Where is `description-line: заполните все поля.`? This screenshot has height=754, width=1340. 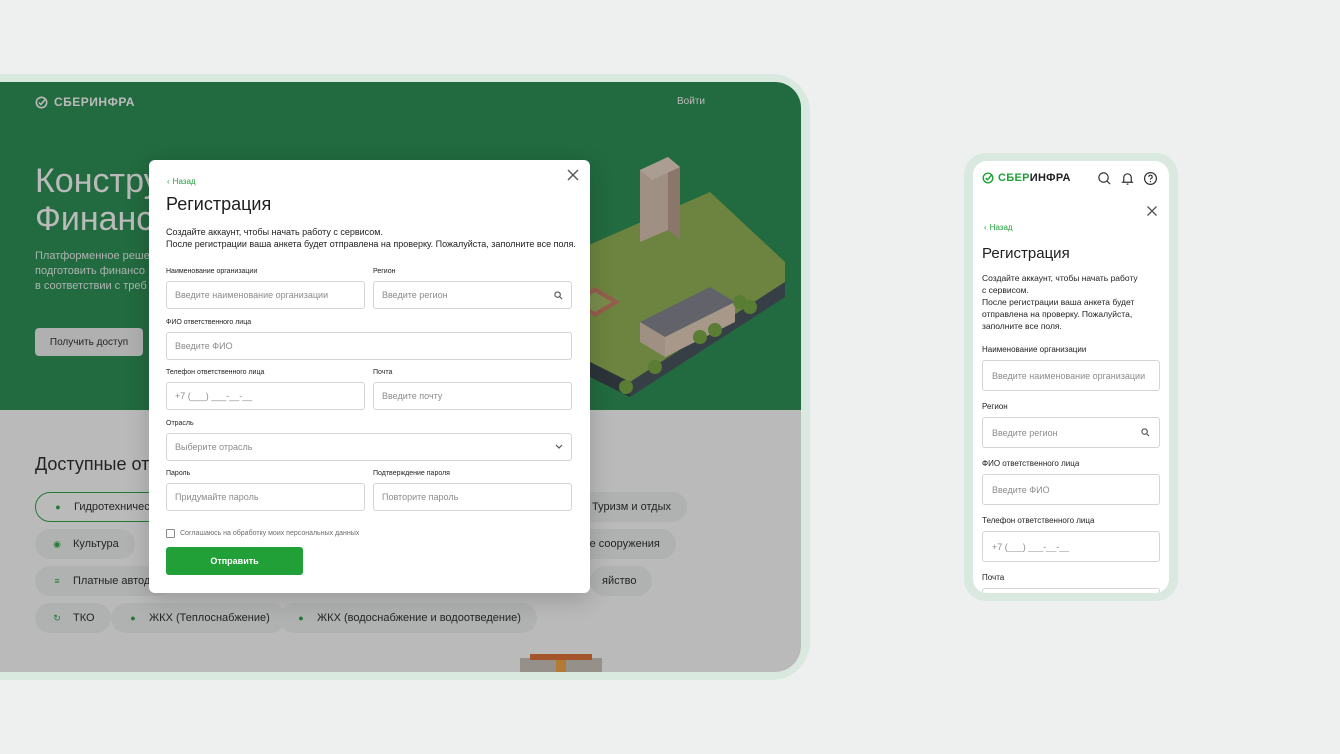
description-line: заполните все поля. is located at coordinates (1022, 326).